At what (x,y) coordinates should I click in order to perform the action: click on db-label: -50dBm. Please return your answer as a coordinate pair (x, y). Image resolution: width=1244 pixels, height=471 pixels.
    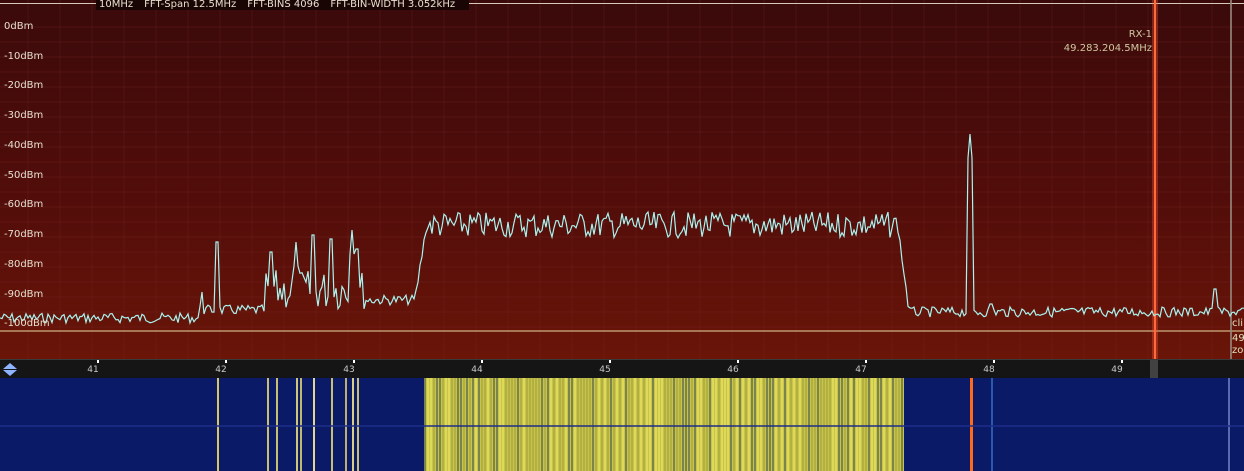
    Looking at the image, I should click on (24, 175).